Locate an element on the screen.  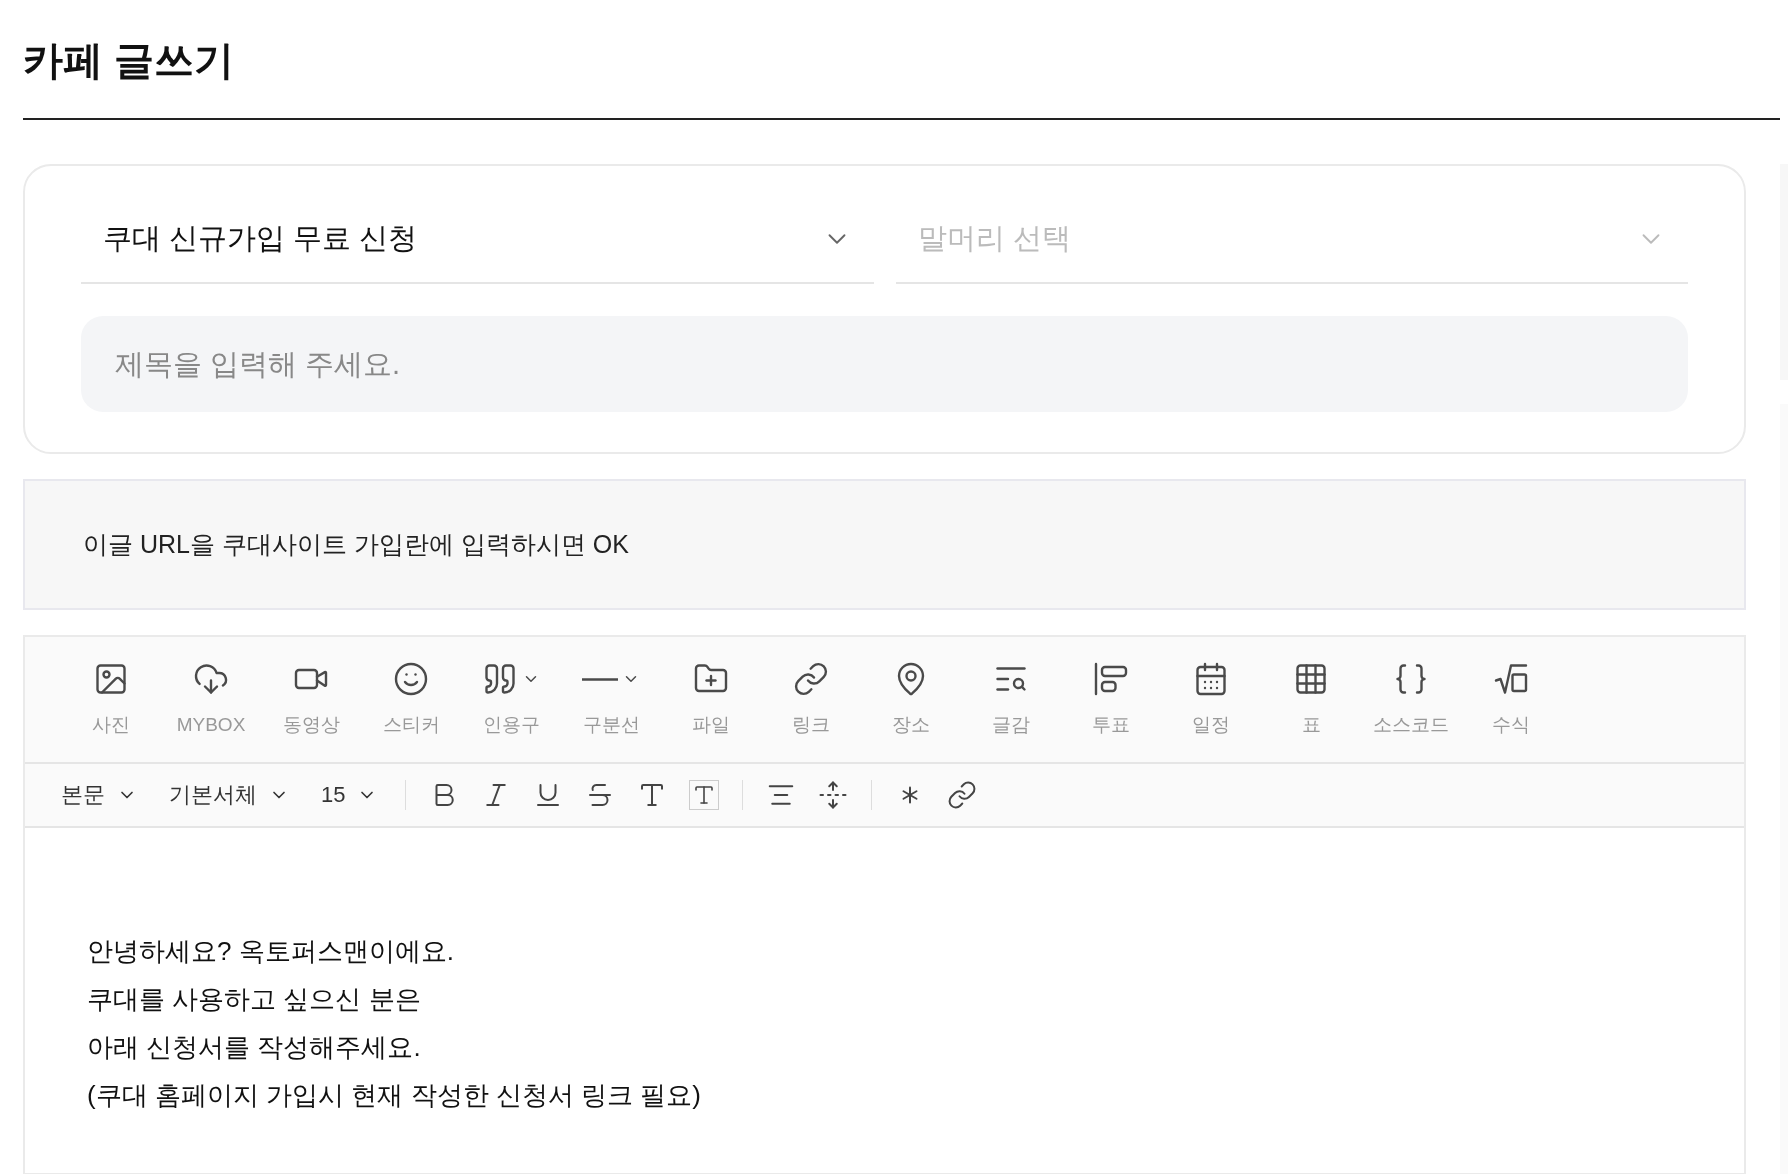
line-height-icon is located at coordinates (833, 794).